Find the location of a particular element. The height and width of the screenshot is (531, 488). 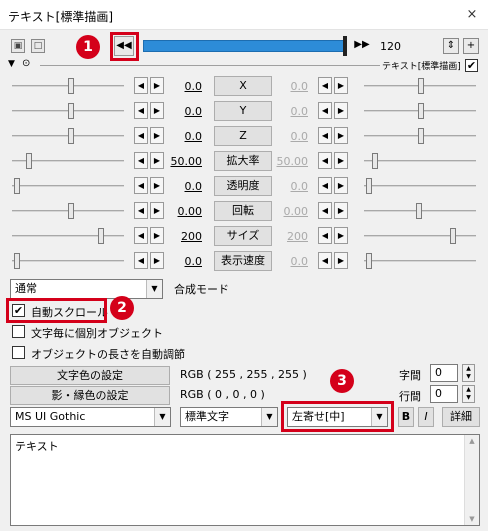

forward-button: ▶▶ is located at coordinates (362, 46).